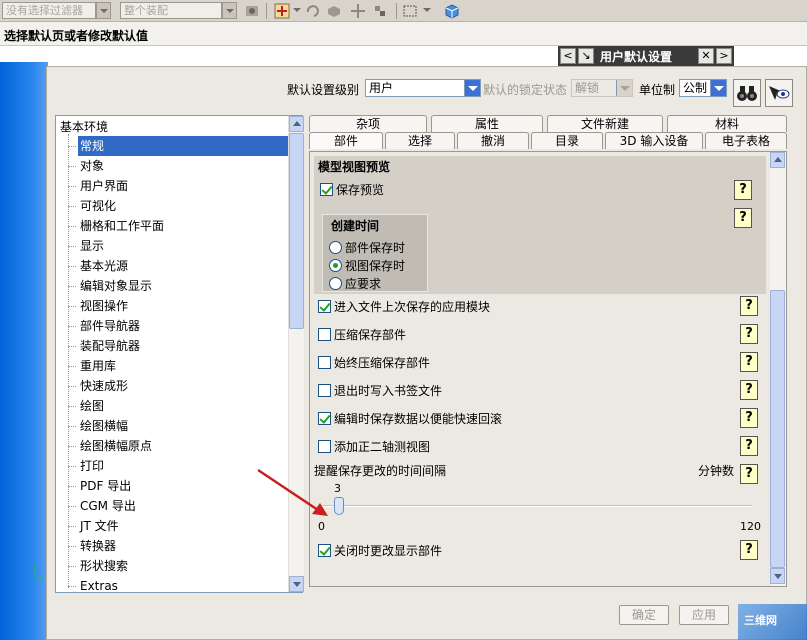 This screenshot has height=640, width=807. I want to click on tree-item: 视图操作, so click(103, 306).